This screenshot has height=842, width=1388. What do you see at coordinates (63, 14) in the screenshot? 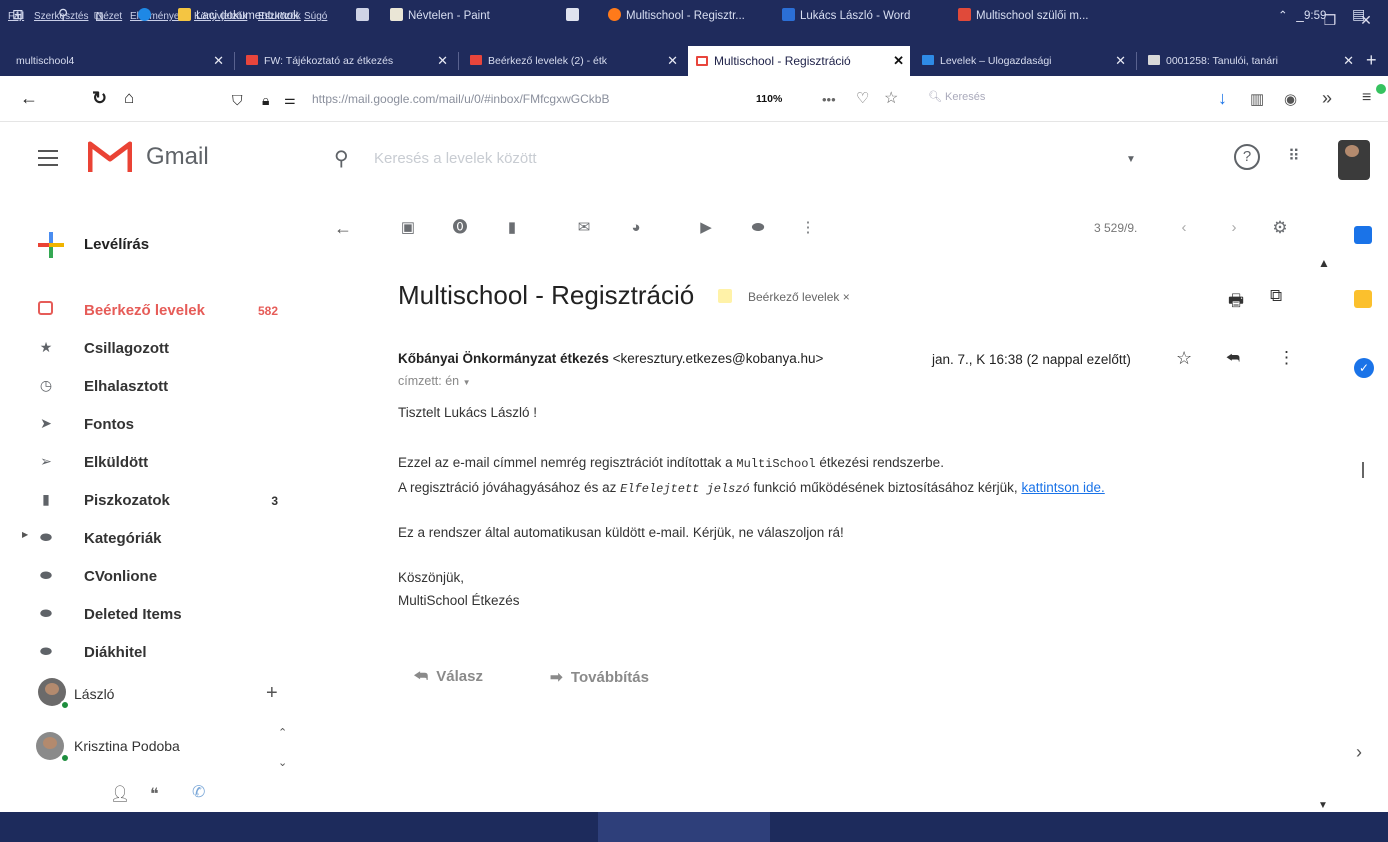
I see `taskbar-search-icon: ⚲` at bounding box center [63, 14].